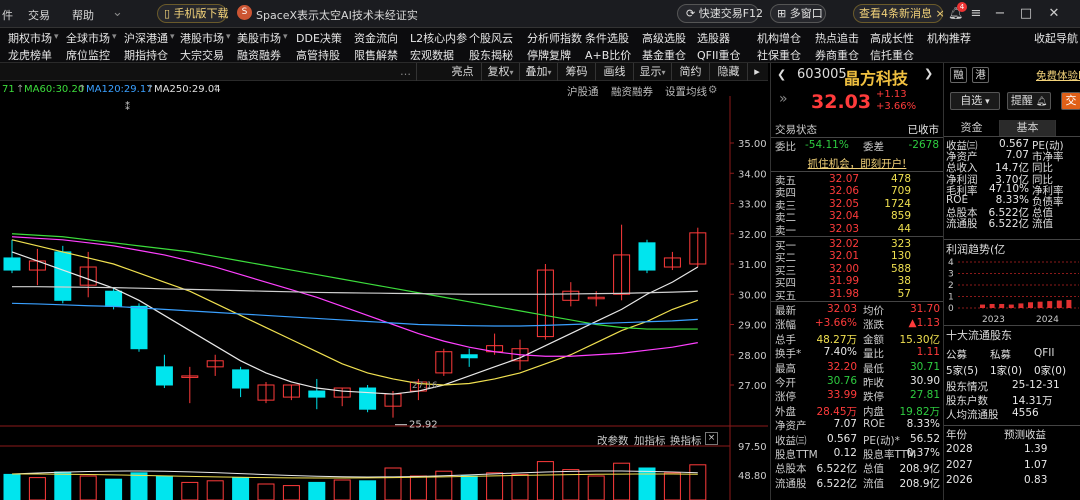  What do you see at coordinates (607, 38) in the screenshot?
I see `nav_row1-item: 条件选股` at bounding box center [607, 38].